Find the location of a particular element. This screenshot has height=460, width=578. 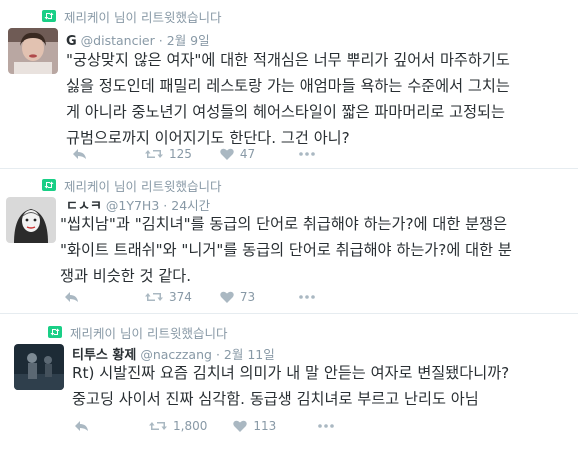

like-count: 73 is located at coordinates (247, 297).